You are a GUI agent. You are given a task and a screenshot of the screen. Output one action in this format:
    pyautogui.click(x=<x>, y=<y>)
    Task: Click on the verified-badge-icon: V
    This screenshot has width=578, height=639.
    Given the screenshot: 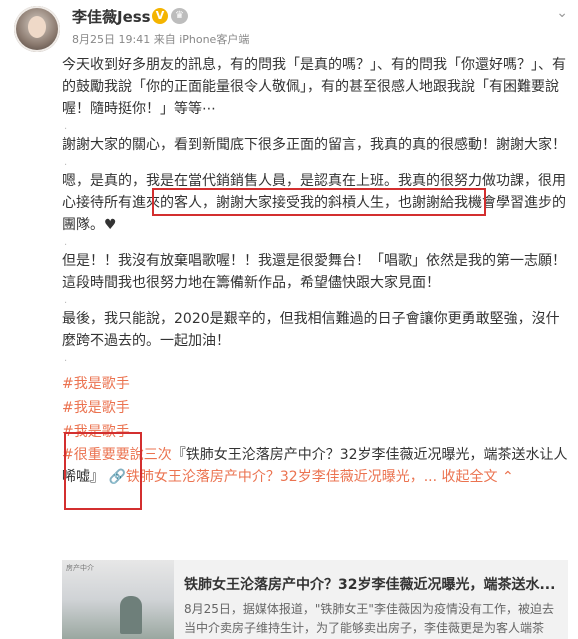 What is the action you would take?
    pyautogui.click(x=160, y=16)
    